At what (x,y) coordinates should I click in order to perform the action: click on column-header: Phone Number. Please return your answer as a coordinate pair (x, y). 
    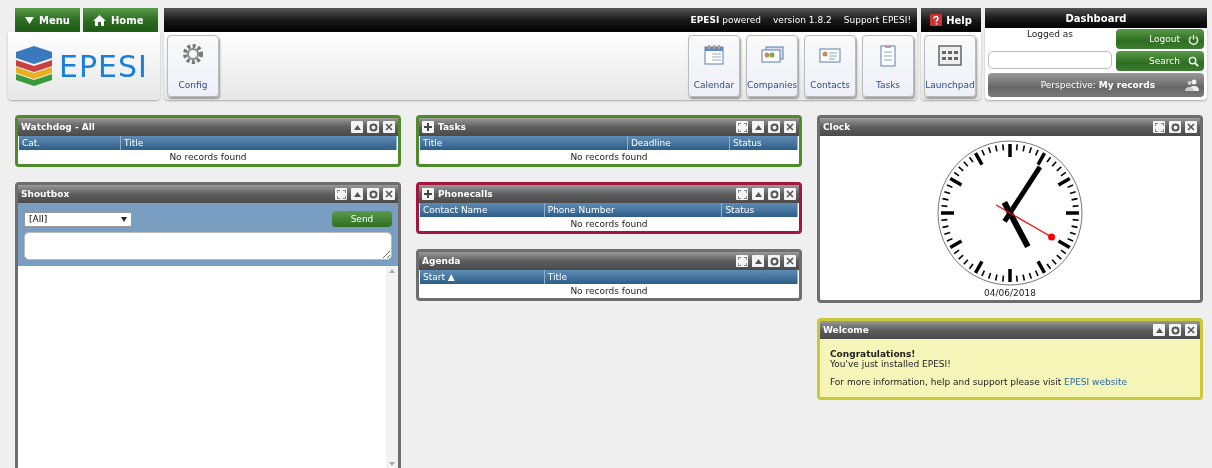
    Looking at the image, I should click on (633, 210).